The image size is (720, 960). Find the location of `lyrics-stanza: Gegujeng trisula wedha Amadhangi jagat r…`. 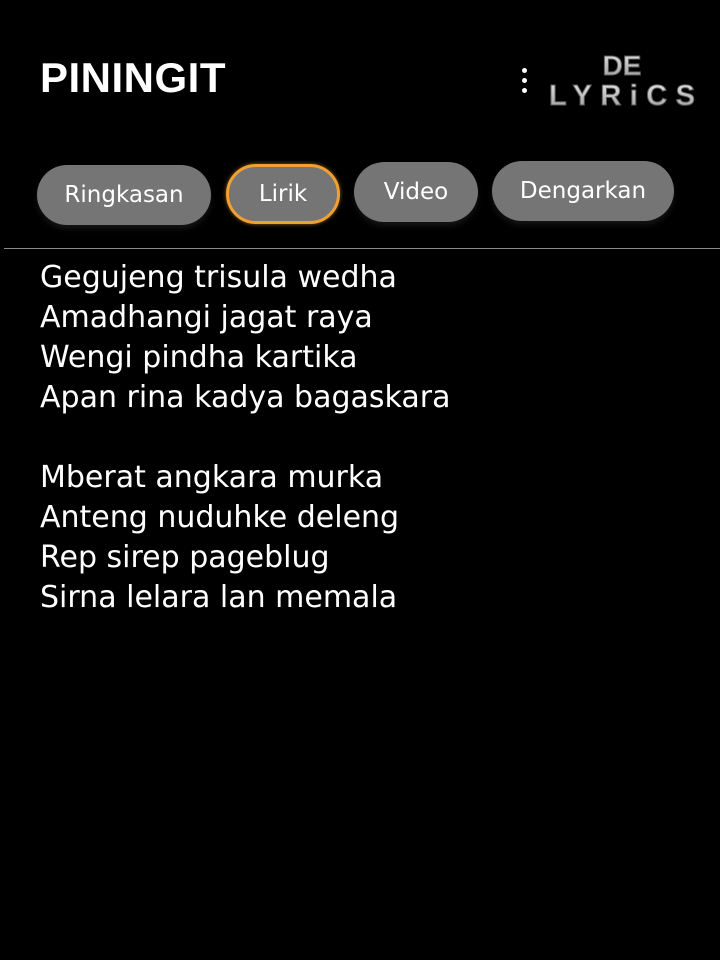

lyrics-stanza: Gegujeng trisula wedha Amadhangi jagat r… is located at coordinates (360, 338).